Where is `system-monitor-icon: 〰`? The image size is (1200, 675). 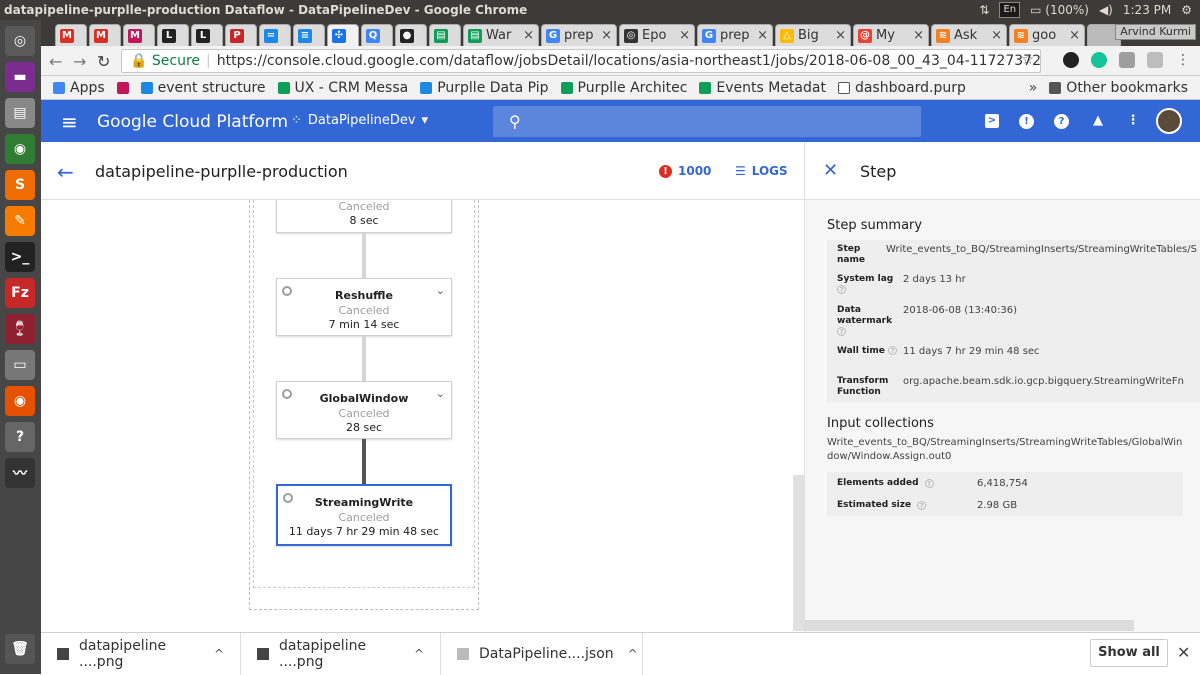 system-monitor-icon: 〰 is located at coordinates (20, 473).